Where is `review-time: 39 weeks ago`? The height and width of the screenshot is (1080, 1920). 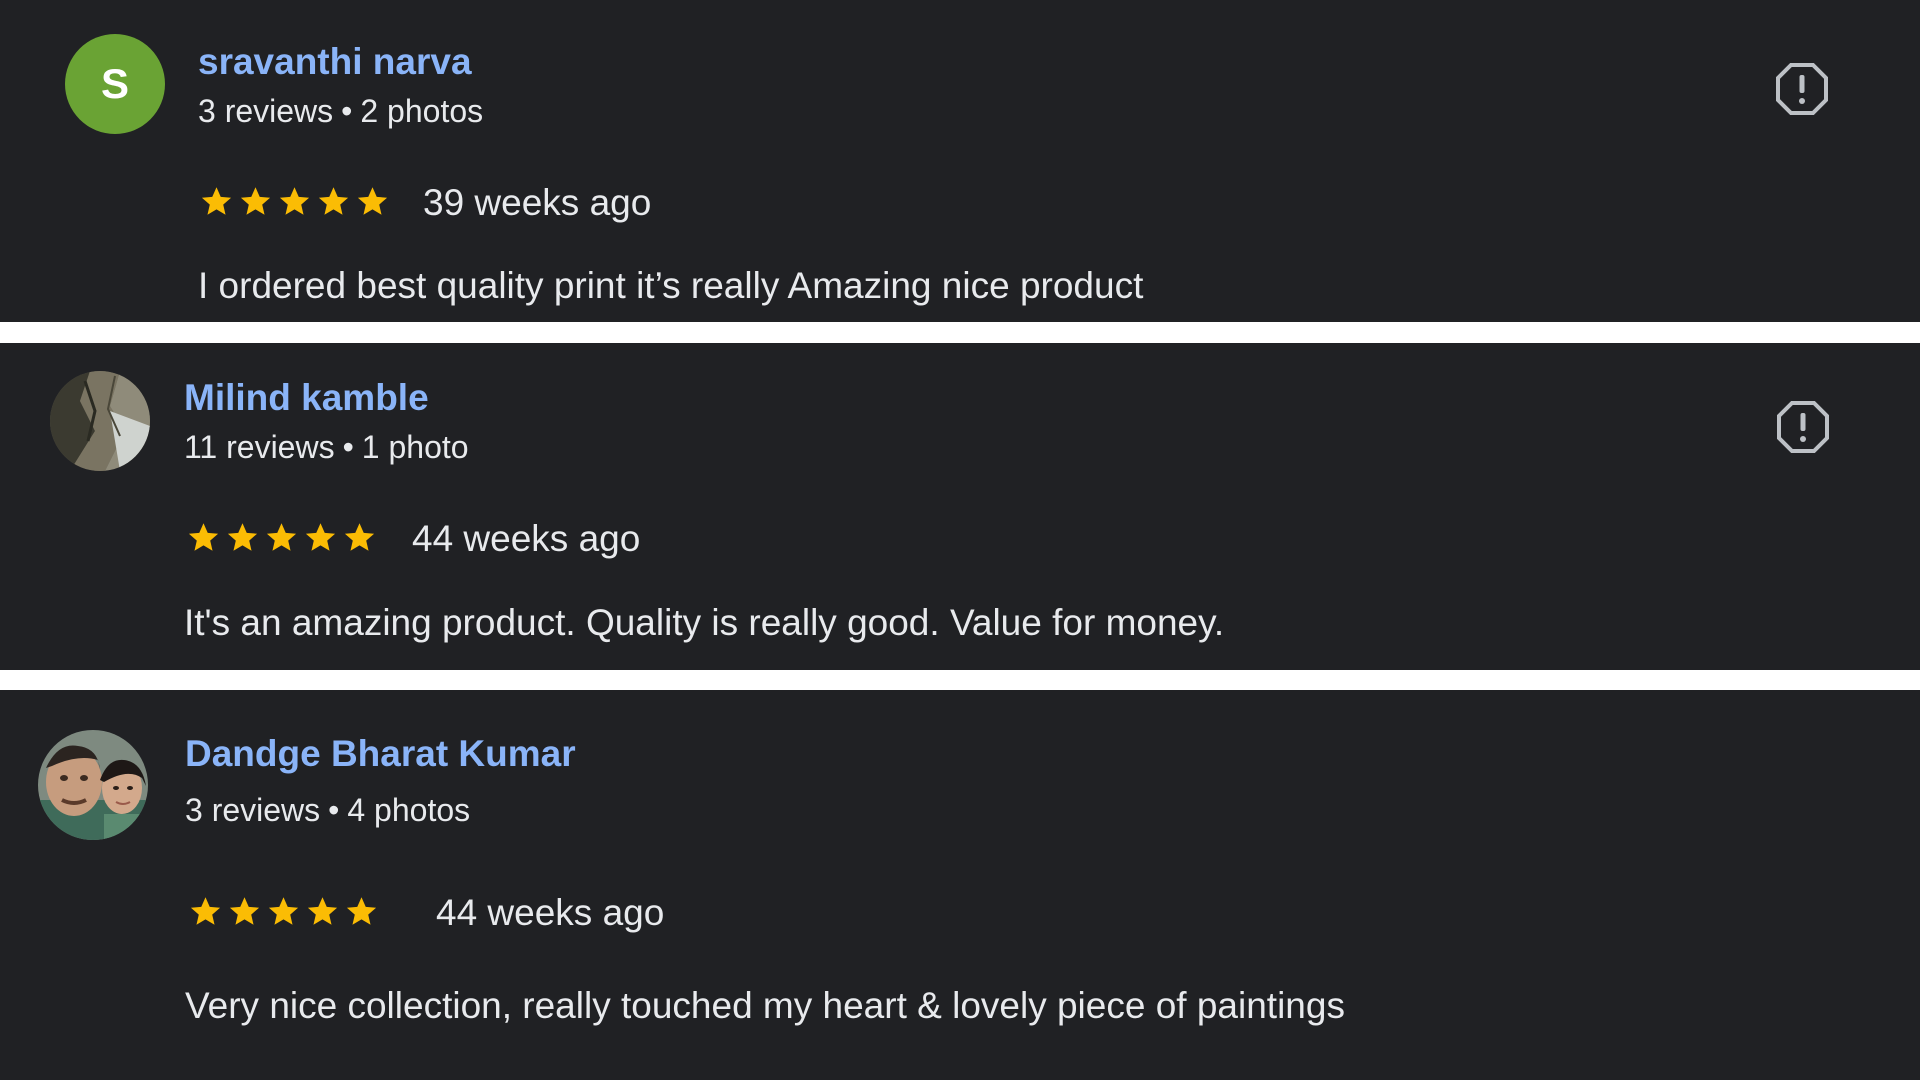 review-time: 39 weeks ago is located at coordinates (537, 202).